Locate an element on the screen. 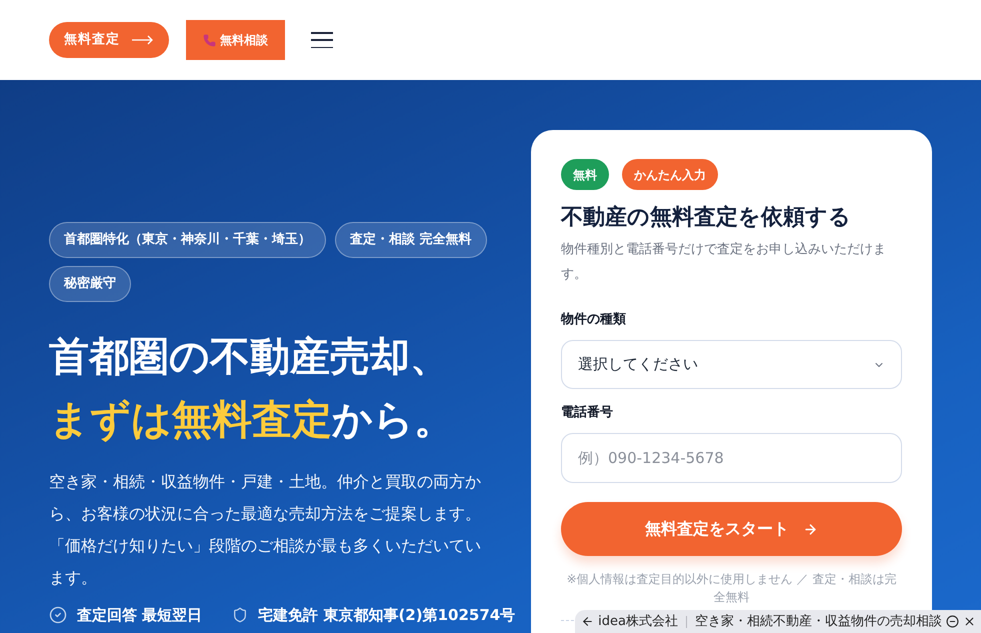 This screenshot has width=981, height=633. field-label: 物件の種類 is located at coordinates (594, 320).